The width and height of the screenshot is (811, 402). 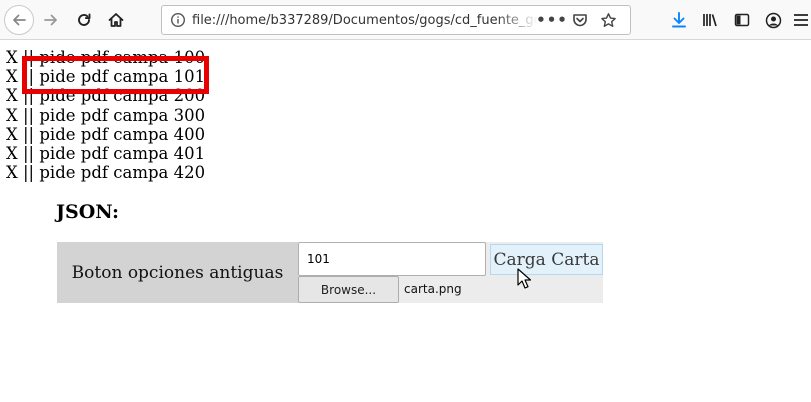 What do you see at coordinates (608, 20) in the screenshot?
I see `bookmark-star-icon` at bounding box center [608, 20].